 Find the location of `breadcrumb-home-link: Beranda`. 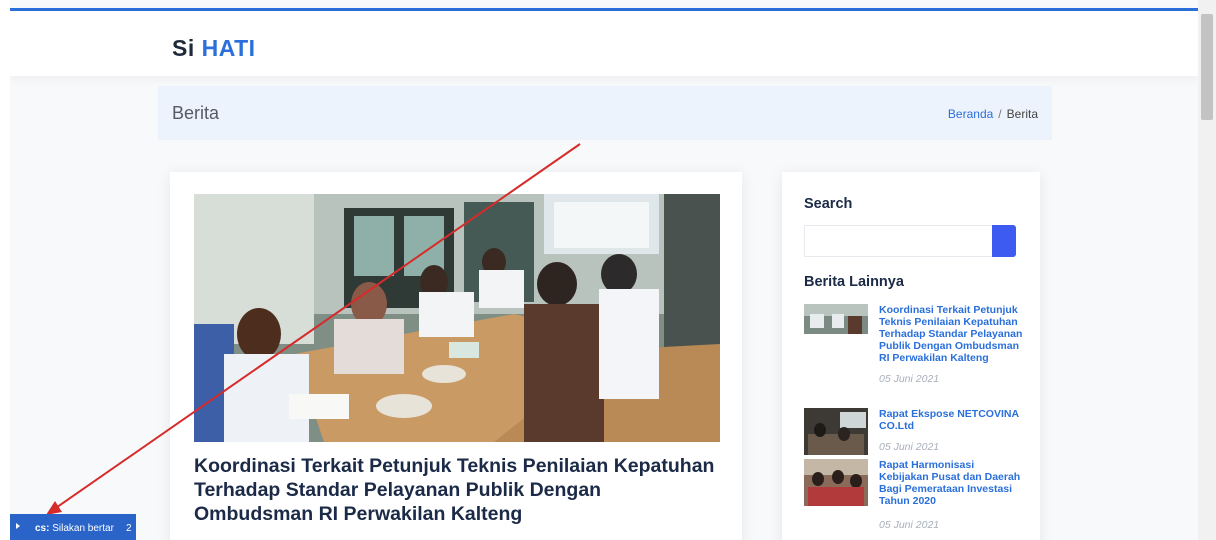

breadcrumb-home-link: Beranda is located at coordinates (970, 114).